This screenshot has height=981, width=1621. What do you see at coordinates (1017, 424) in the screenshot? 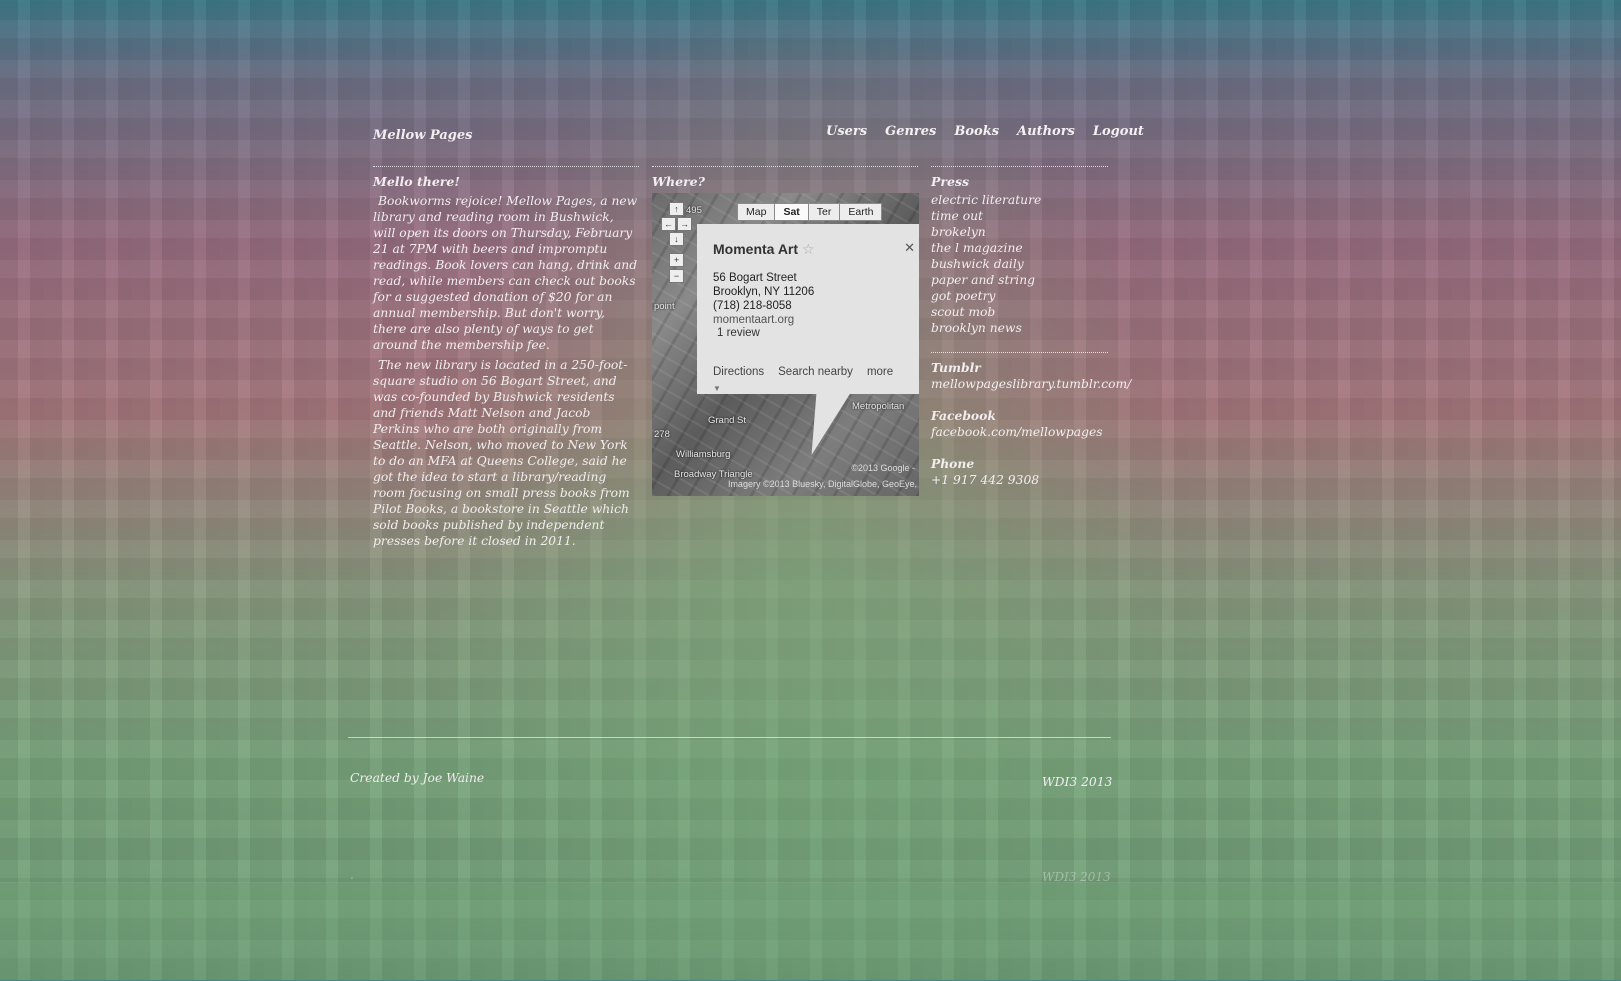
I see `facebook-block: Facebook facebook.com/mellowpages` at bounding box center [1017, 424].